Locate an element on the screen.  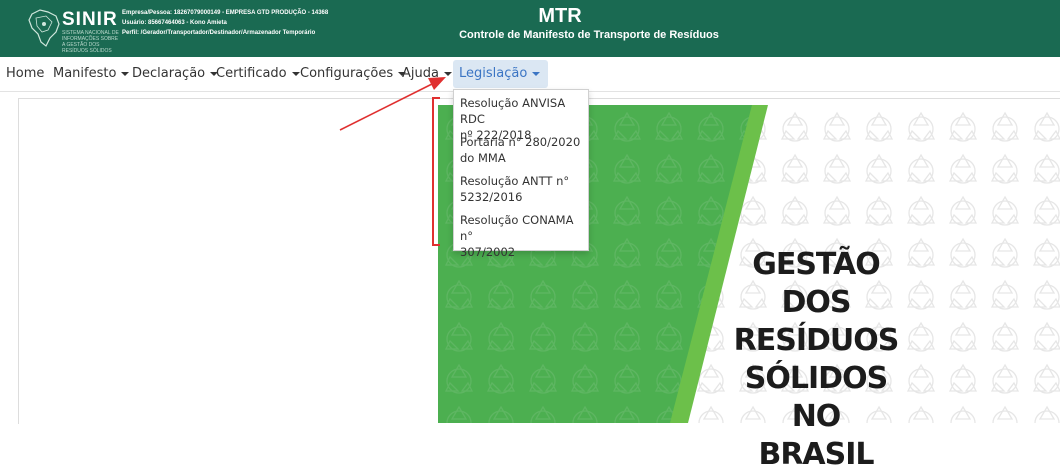
dropdown-item-portaria-line2: do MMA is located at coordinates (483, 158).